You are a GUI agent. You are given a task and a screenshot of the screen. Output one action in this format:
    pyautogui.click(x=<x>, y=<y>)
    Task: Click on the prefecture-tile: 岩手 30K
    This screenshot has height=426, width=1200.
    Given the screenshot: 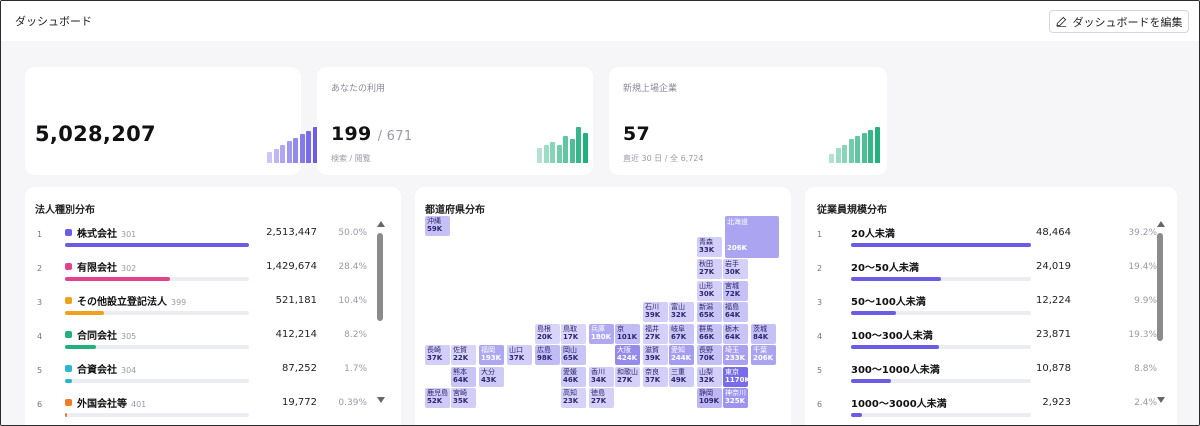 What is the action you would take?
    pyautogui.click(x=735, y=269)
    